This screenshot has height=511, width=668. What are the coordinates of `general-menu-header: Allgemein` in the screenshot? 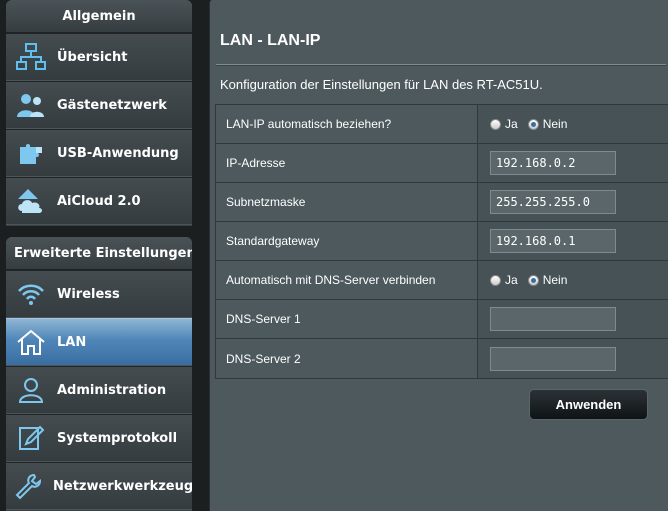 It's located at (99, 16).